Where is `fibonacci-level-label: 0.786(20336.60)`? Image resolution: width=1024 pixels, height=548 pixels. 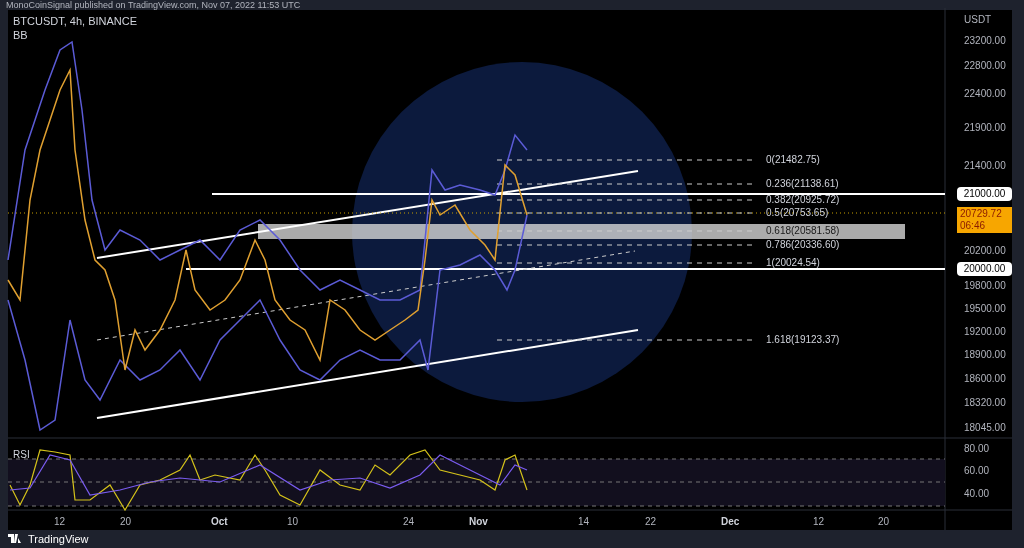
fibonacci-level-label: 0.786(20336.60) is located at coordinates (803, 245).